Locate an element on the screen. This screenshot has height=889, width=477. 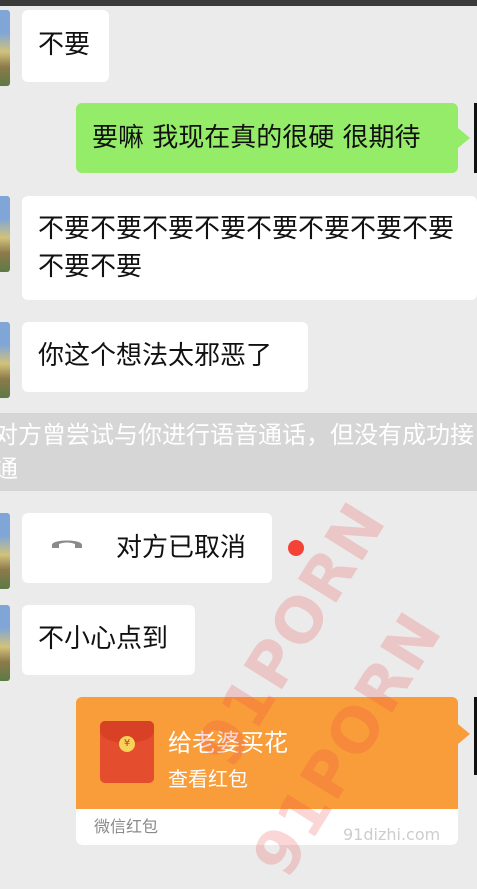
message-bubble-left: 你这个想法太邪恶了 is located at coordinates (165, 357).